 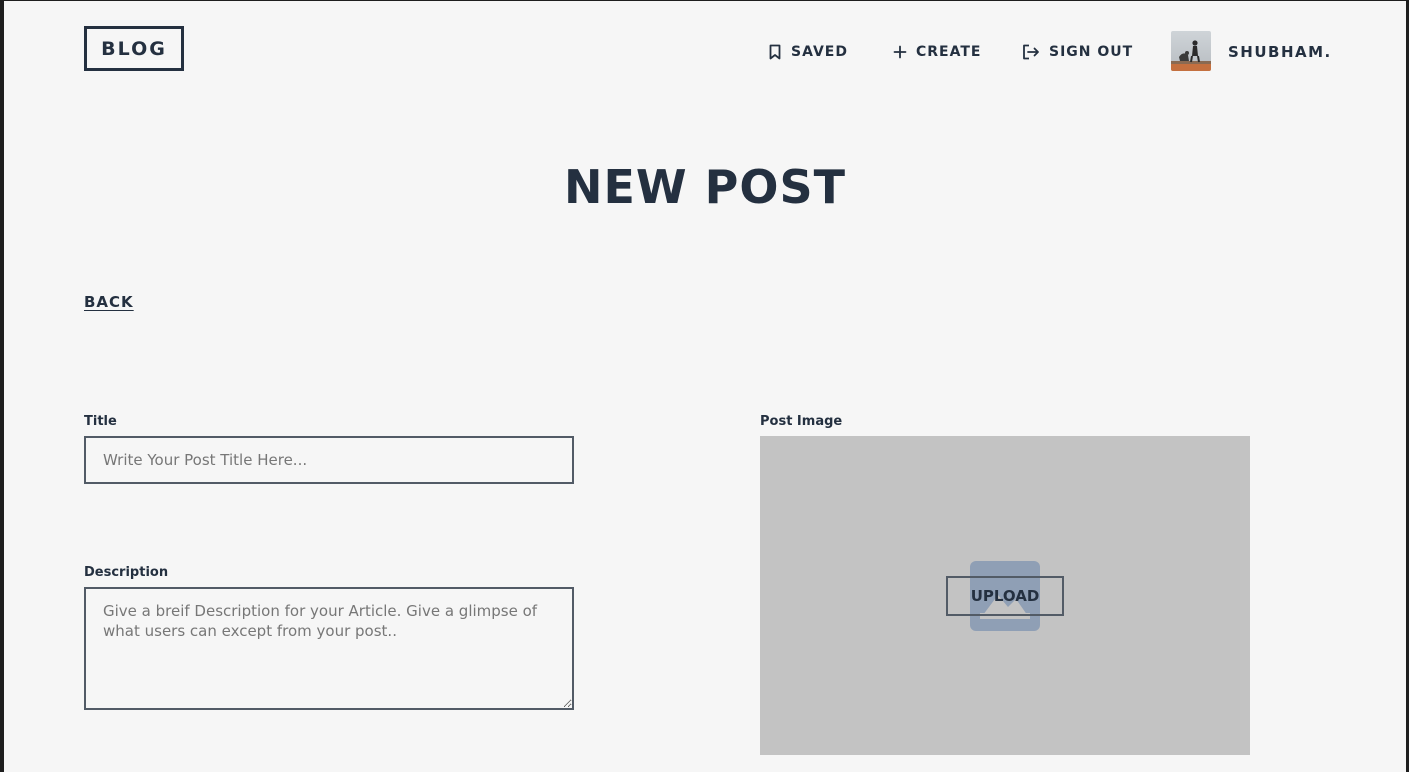 I want to click on avatar, so click(x=1191, y=51).